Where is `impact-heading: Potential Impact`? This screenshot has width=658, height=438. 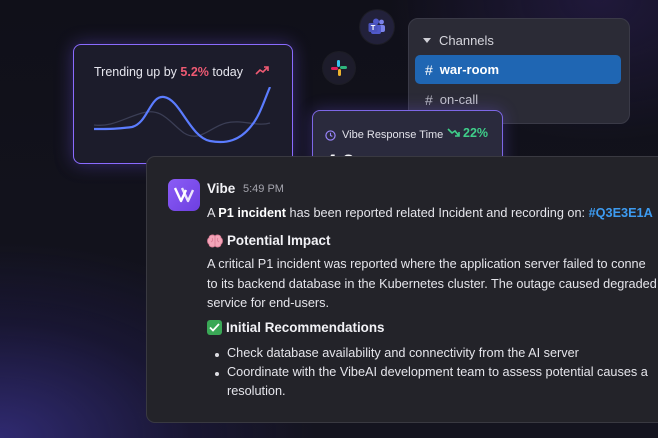 impact-heading: Potential Impact is located at coordinates (268, 240).